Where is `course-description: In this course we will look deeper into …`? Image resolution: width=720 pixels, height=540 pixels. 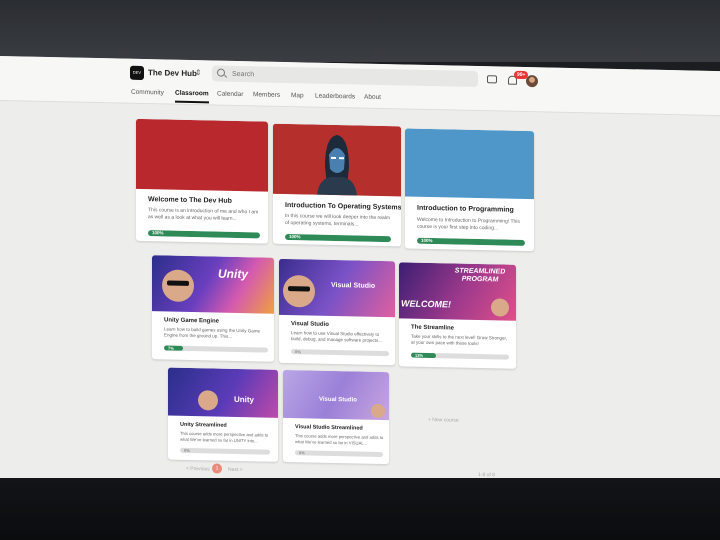 course-description: In this course we will look deeper into … is located at coordinates (338, 220).